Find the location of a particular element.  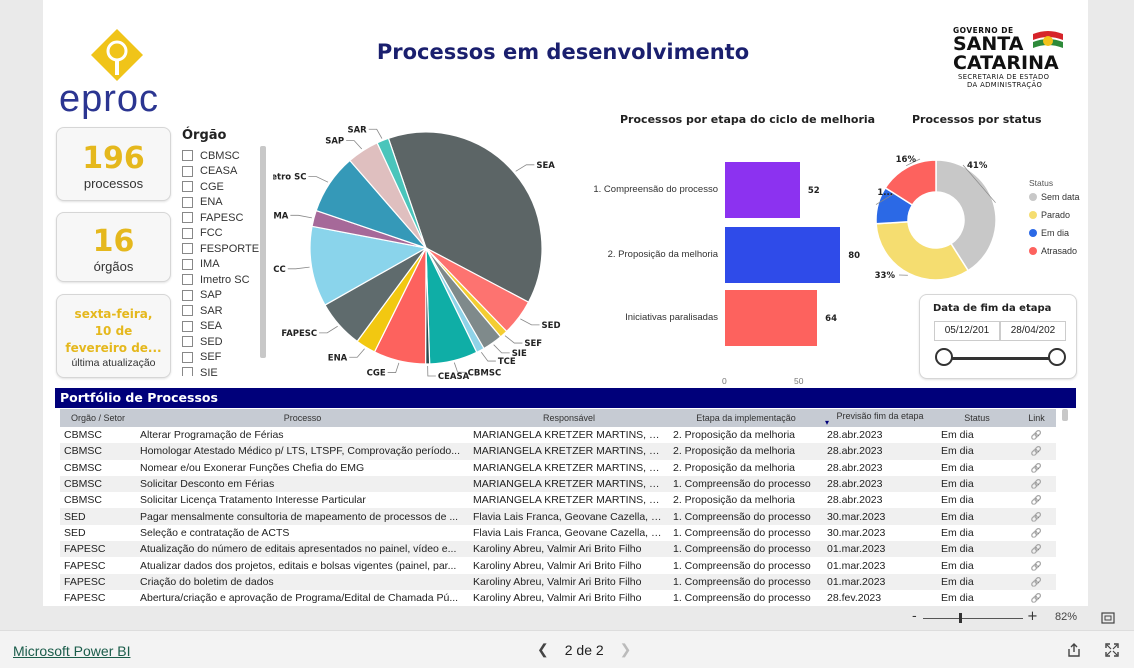

column-header: Previsão fim da etapa▾ is located at coordinates (880, 418).